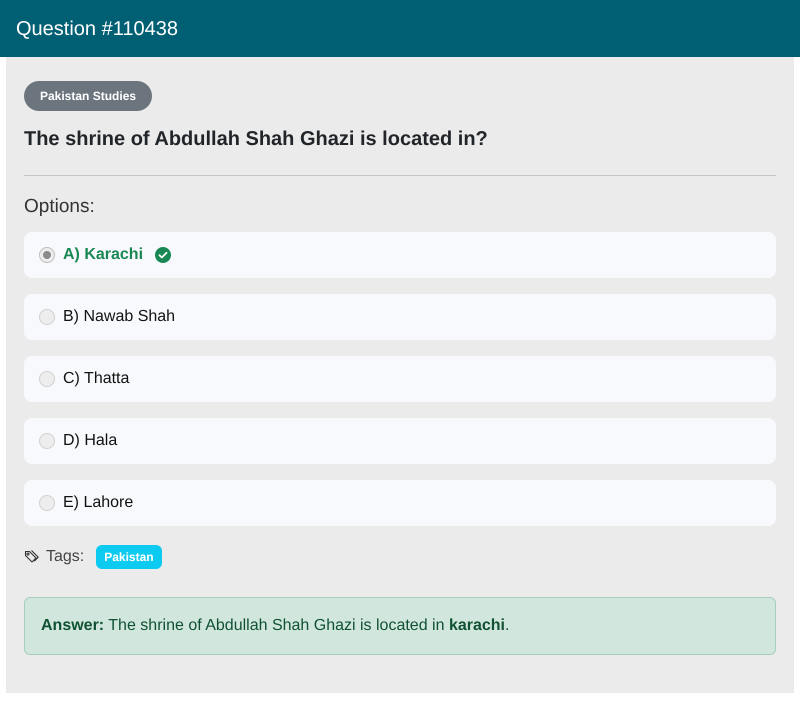 The image size is (800, 724). Describe the element at coordinates (96, 379) in the screenshot. I see `option-label: C) Thatta` at that location.